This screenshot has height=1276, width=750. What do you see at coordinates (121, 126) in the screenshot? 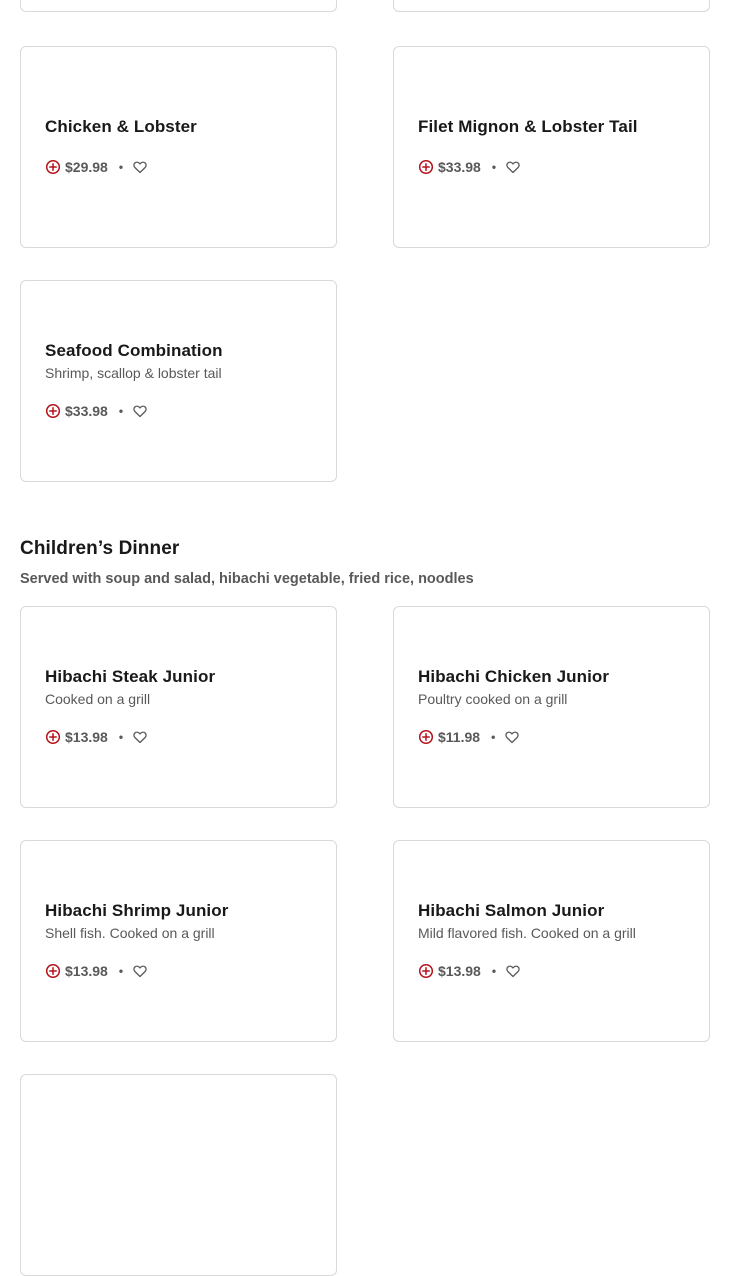
I see `item-name: Chicken & Lobster` at bounding box center [121, 126].